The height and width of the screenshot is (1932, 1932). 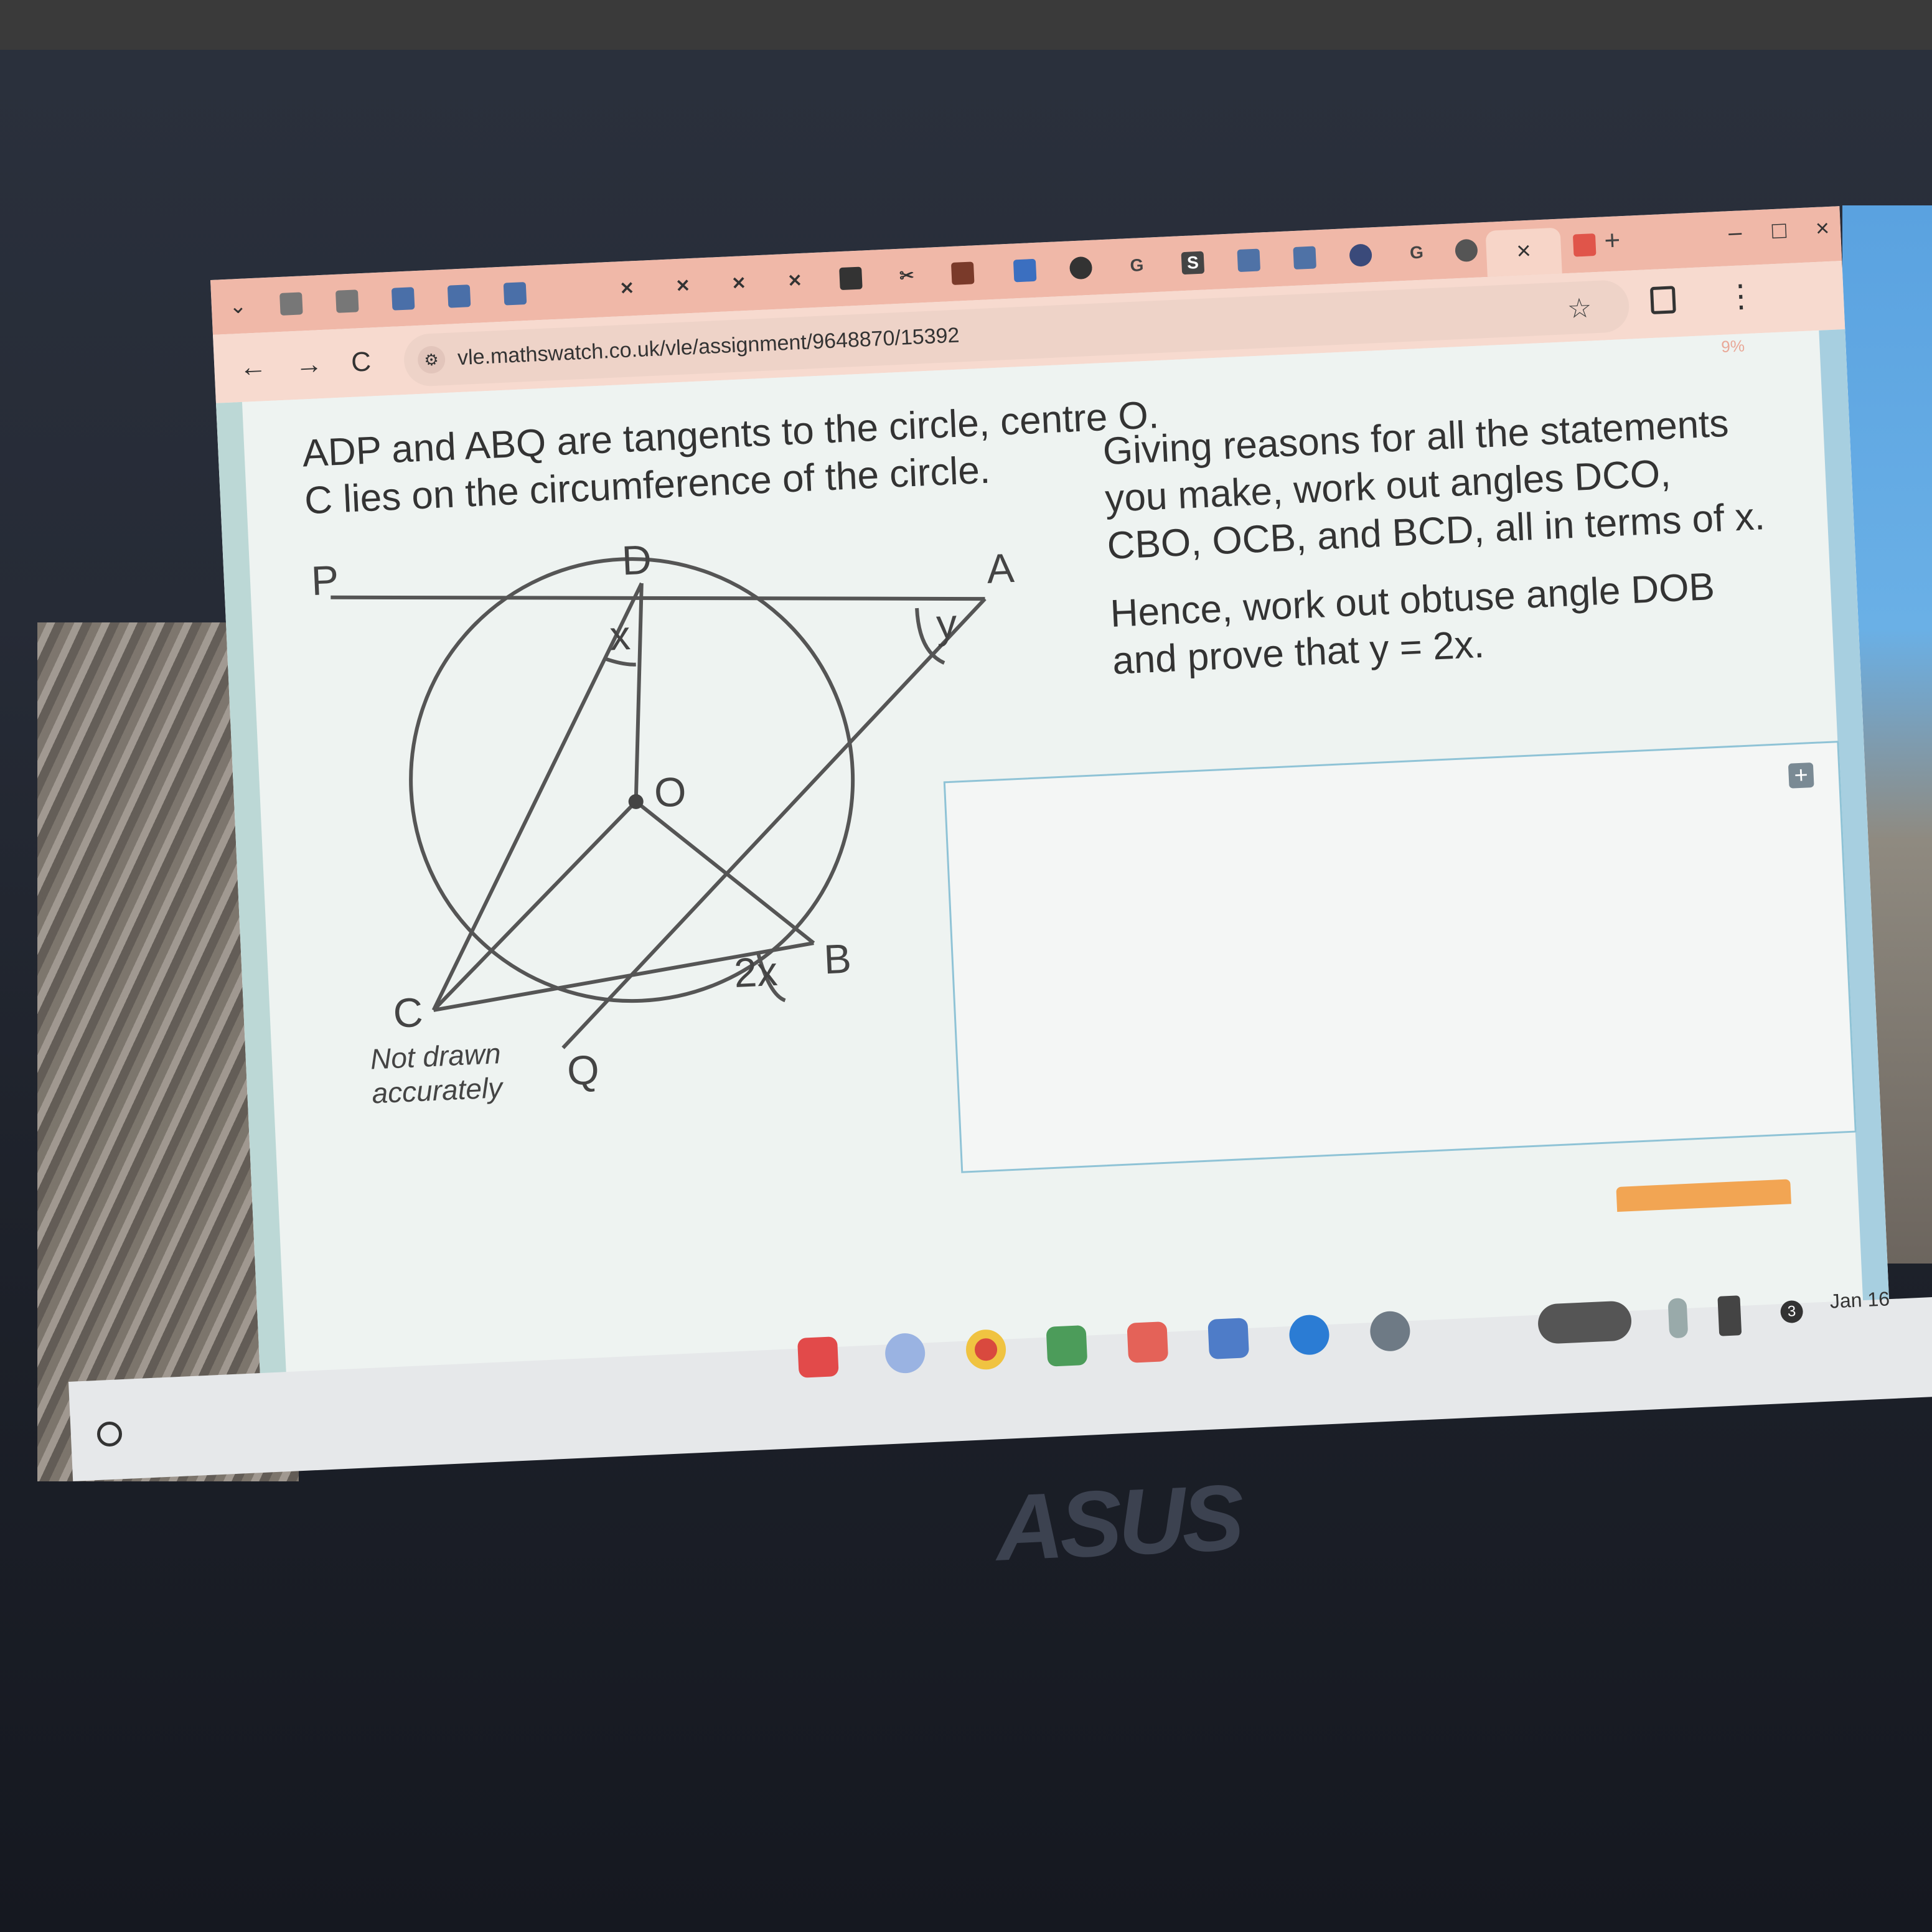 I want to click on progress-text: 9%, so click(x=1732, y=346).